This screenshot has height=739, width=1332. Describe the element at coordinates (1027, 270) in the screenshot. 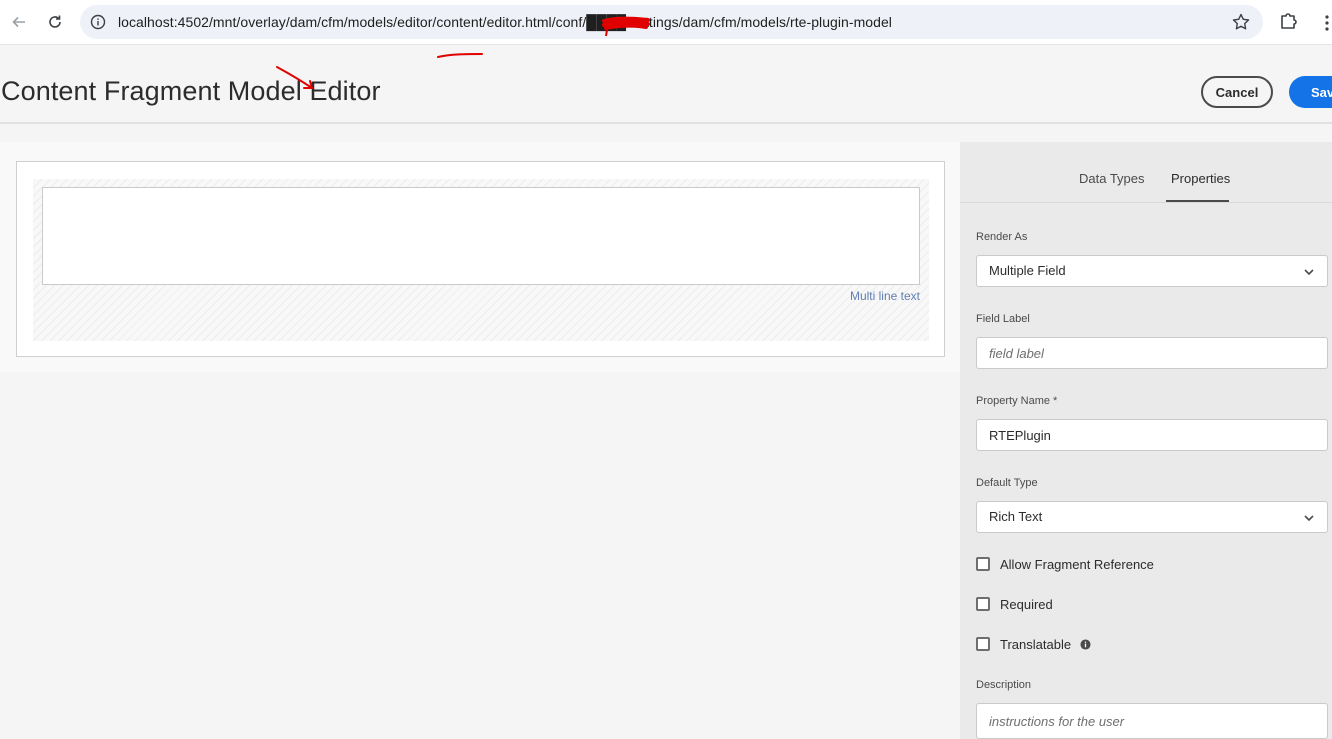

I see `render-as-value: Multiple Field` at that location.